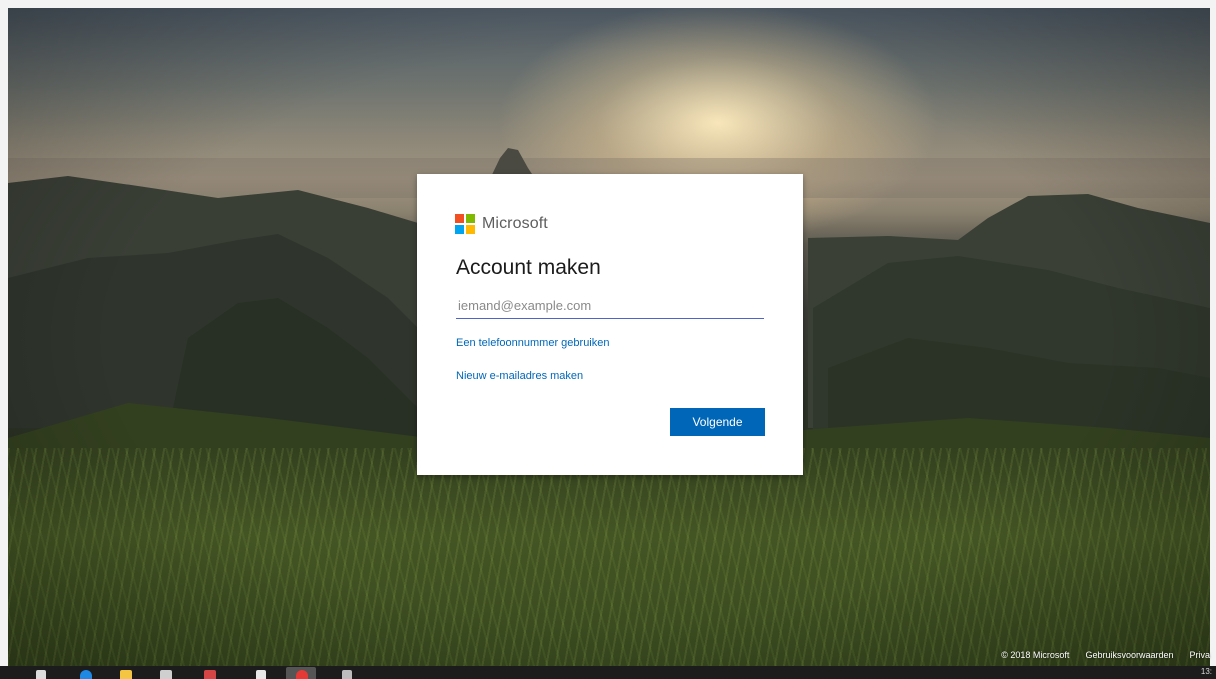 The height and width of the screenshot is (679, 1216). I want to click on chrome-icon, so click(261, 674).